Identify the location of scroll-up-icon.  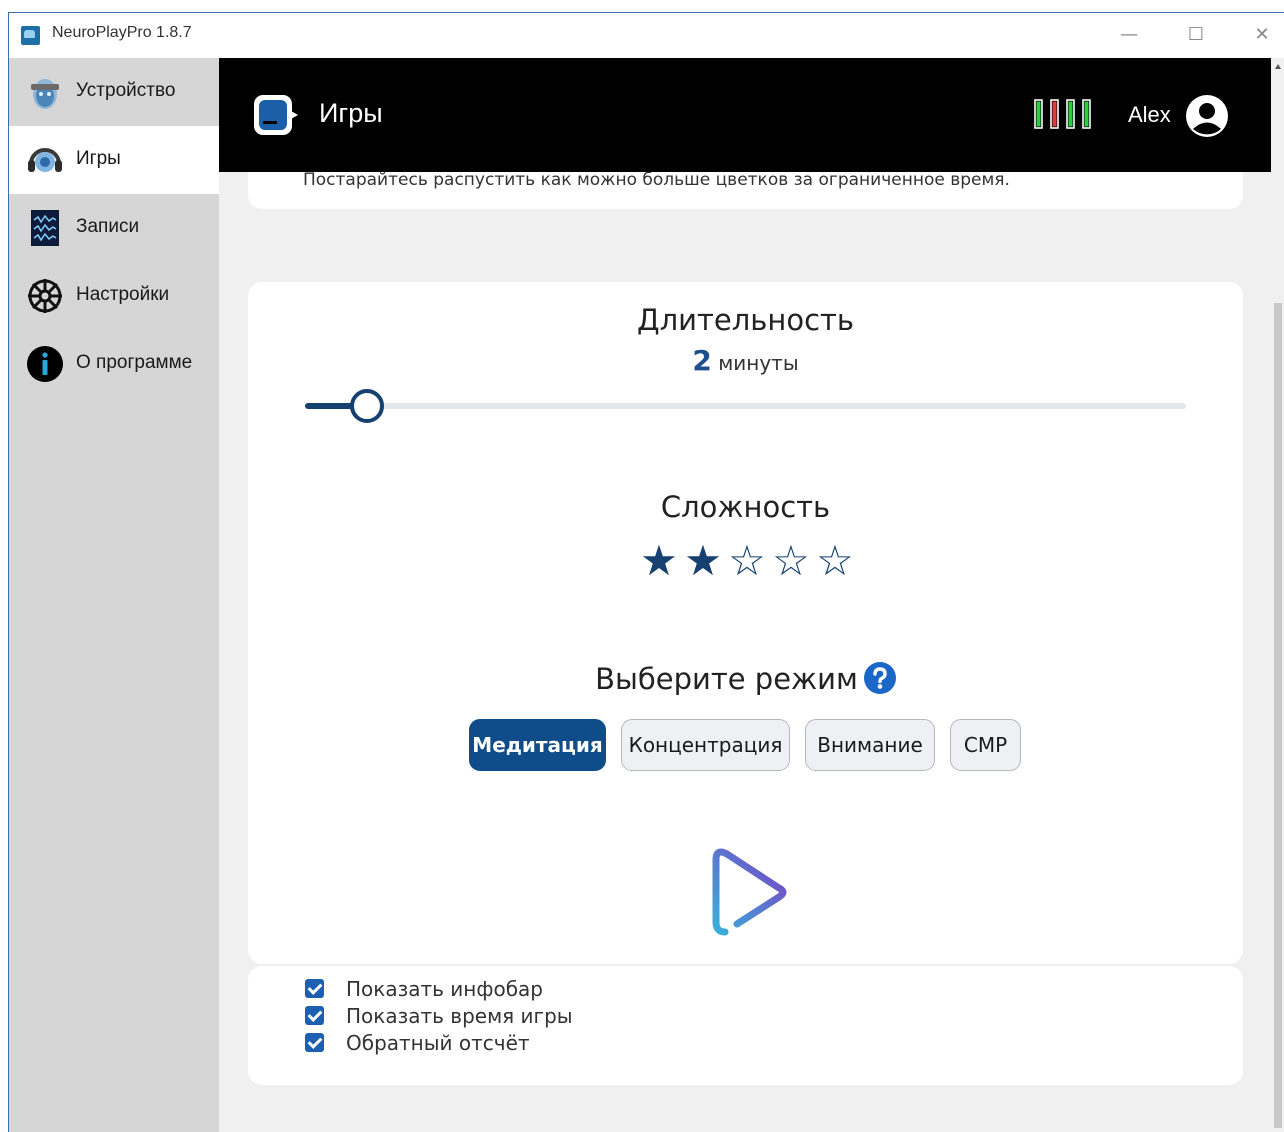
(1278, 66).